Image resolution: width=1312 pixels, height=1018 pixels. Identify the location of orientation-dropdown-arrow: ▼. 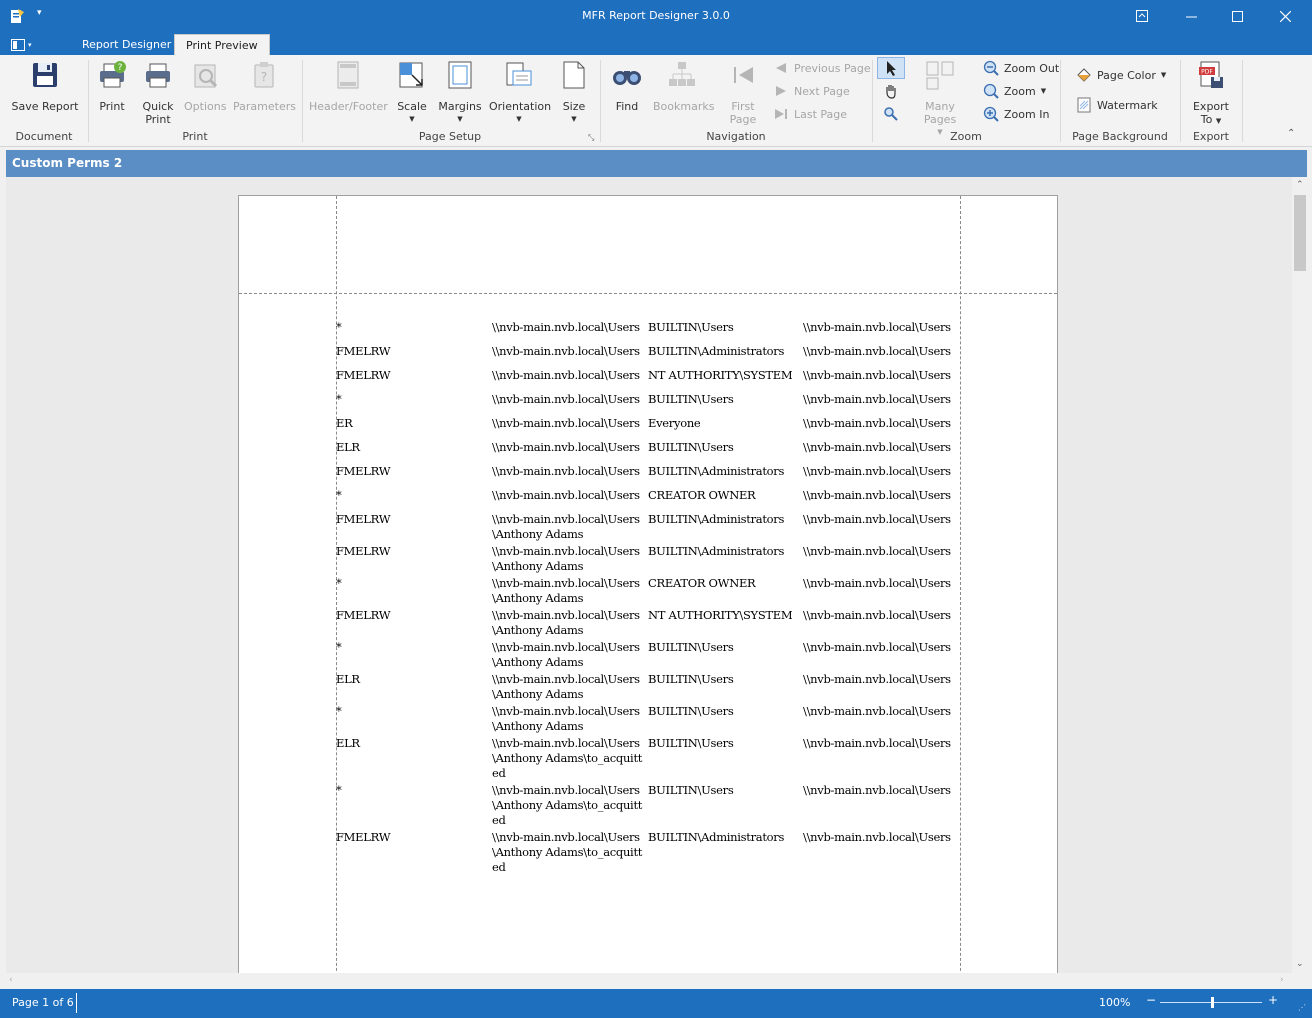
(519, 119).